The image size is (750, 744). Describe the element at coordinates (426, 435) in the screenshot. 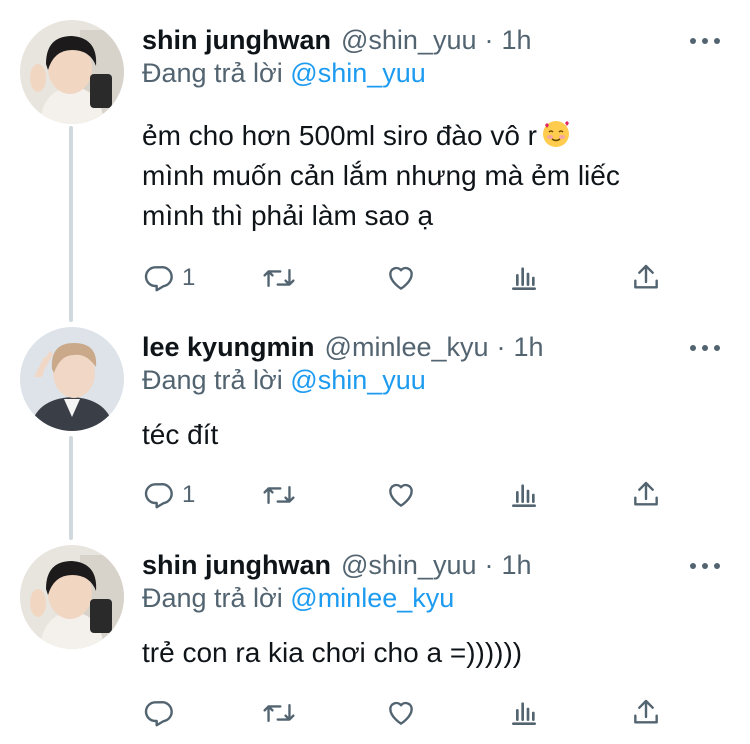

I see `tweet-text: téc đít` at that location.